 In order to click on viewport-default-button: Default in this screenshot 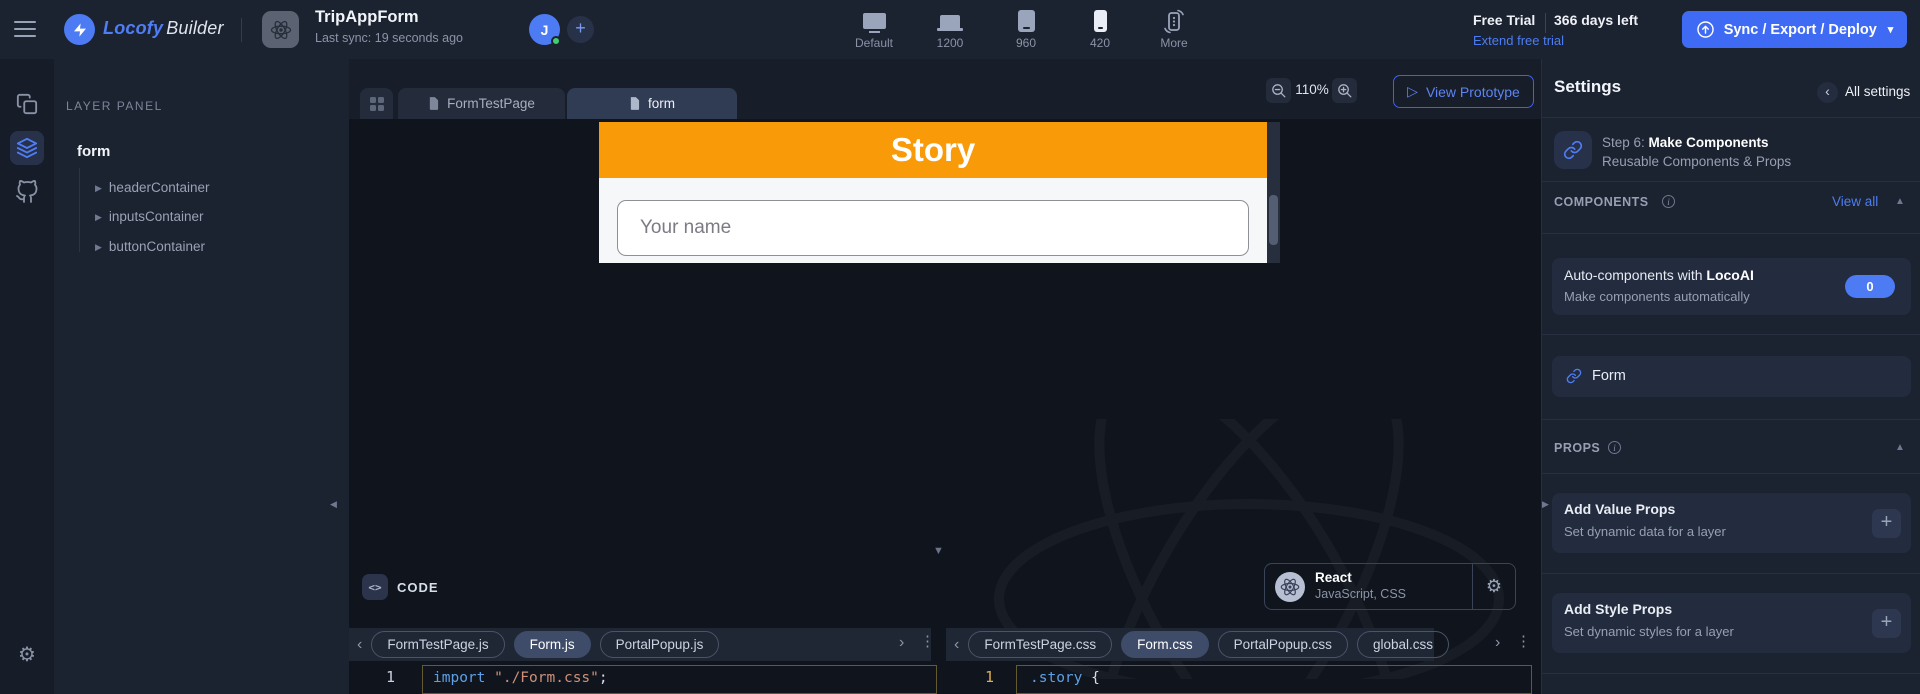, I will do `click(874, 29)`.